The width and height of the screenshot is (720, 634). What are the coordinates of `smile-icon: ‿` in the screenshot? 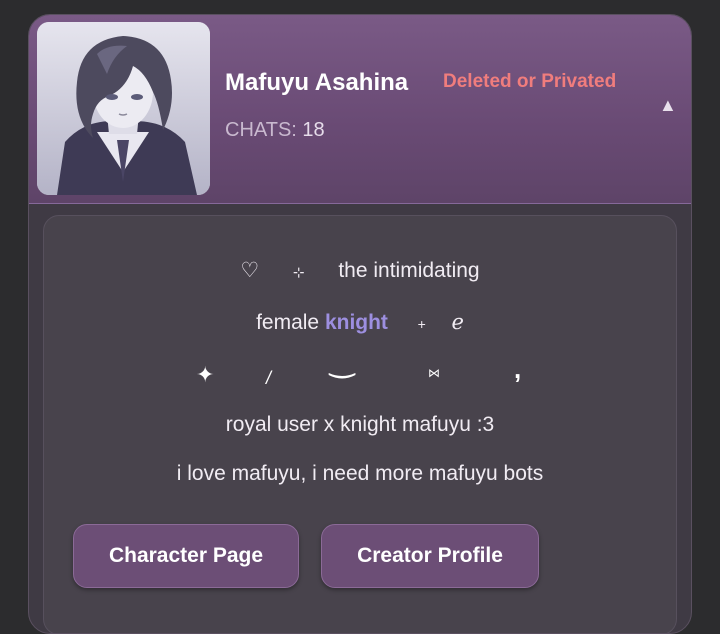 It's located at (342, 361).